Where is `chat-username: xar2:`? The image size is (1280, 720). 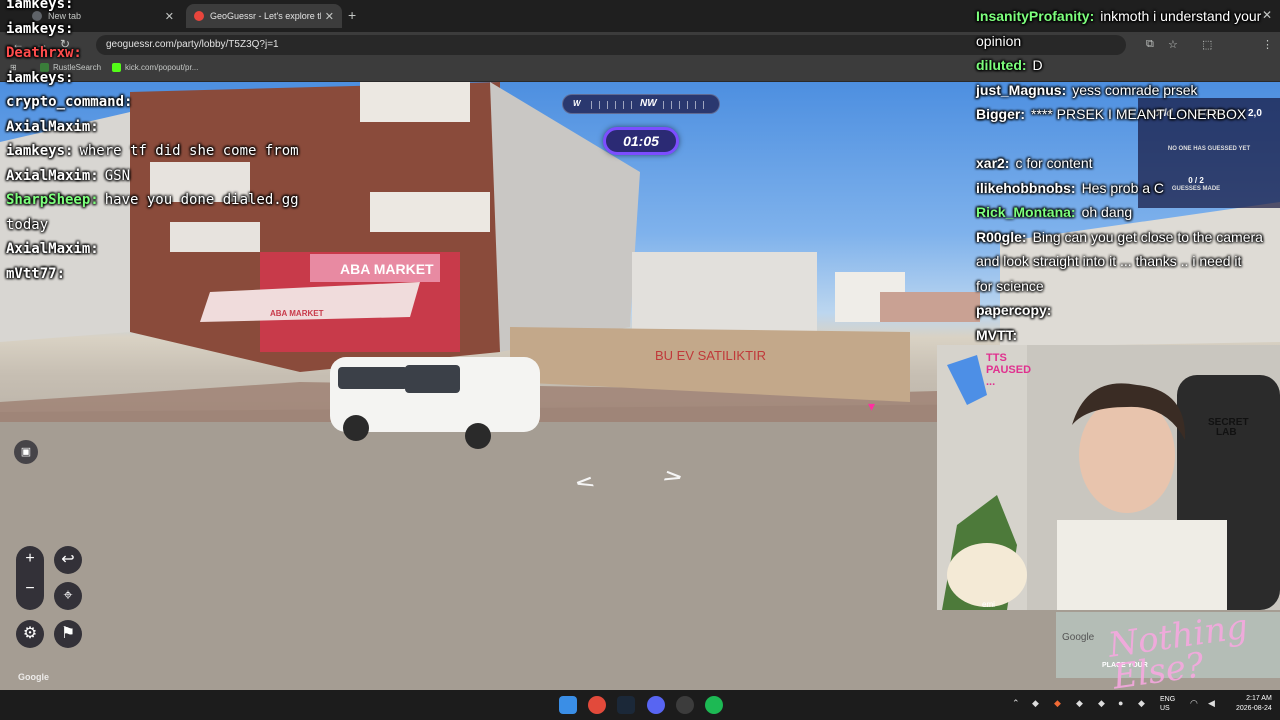
chat-username: xar2: is located at coordinates (992, 163).